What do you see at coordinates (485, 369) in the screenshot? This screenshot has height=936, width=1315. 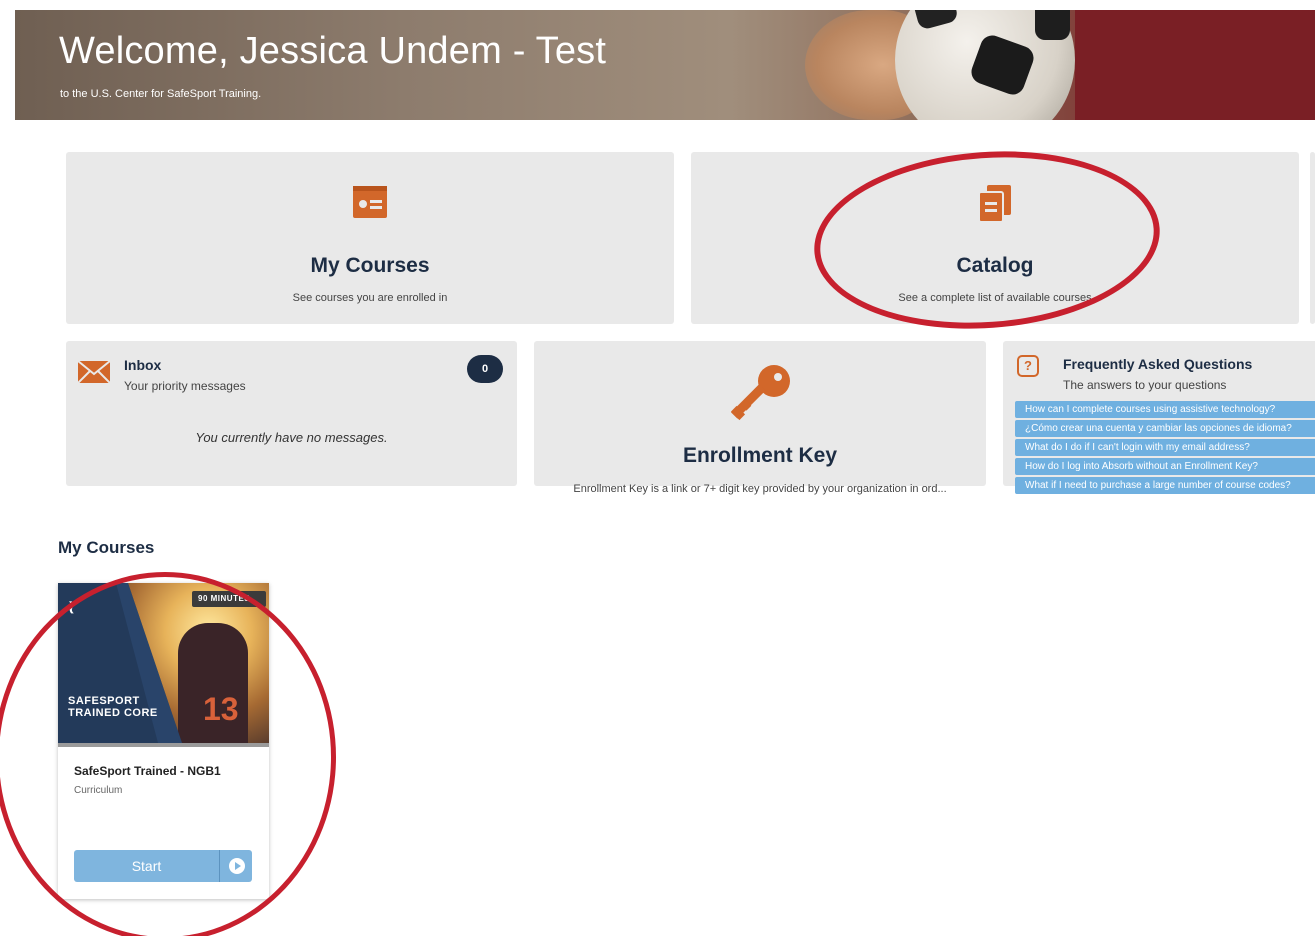 I see `inbox-count-badge: 0` at bounding box center [485, 369].